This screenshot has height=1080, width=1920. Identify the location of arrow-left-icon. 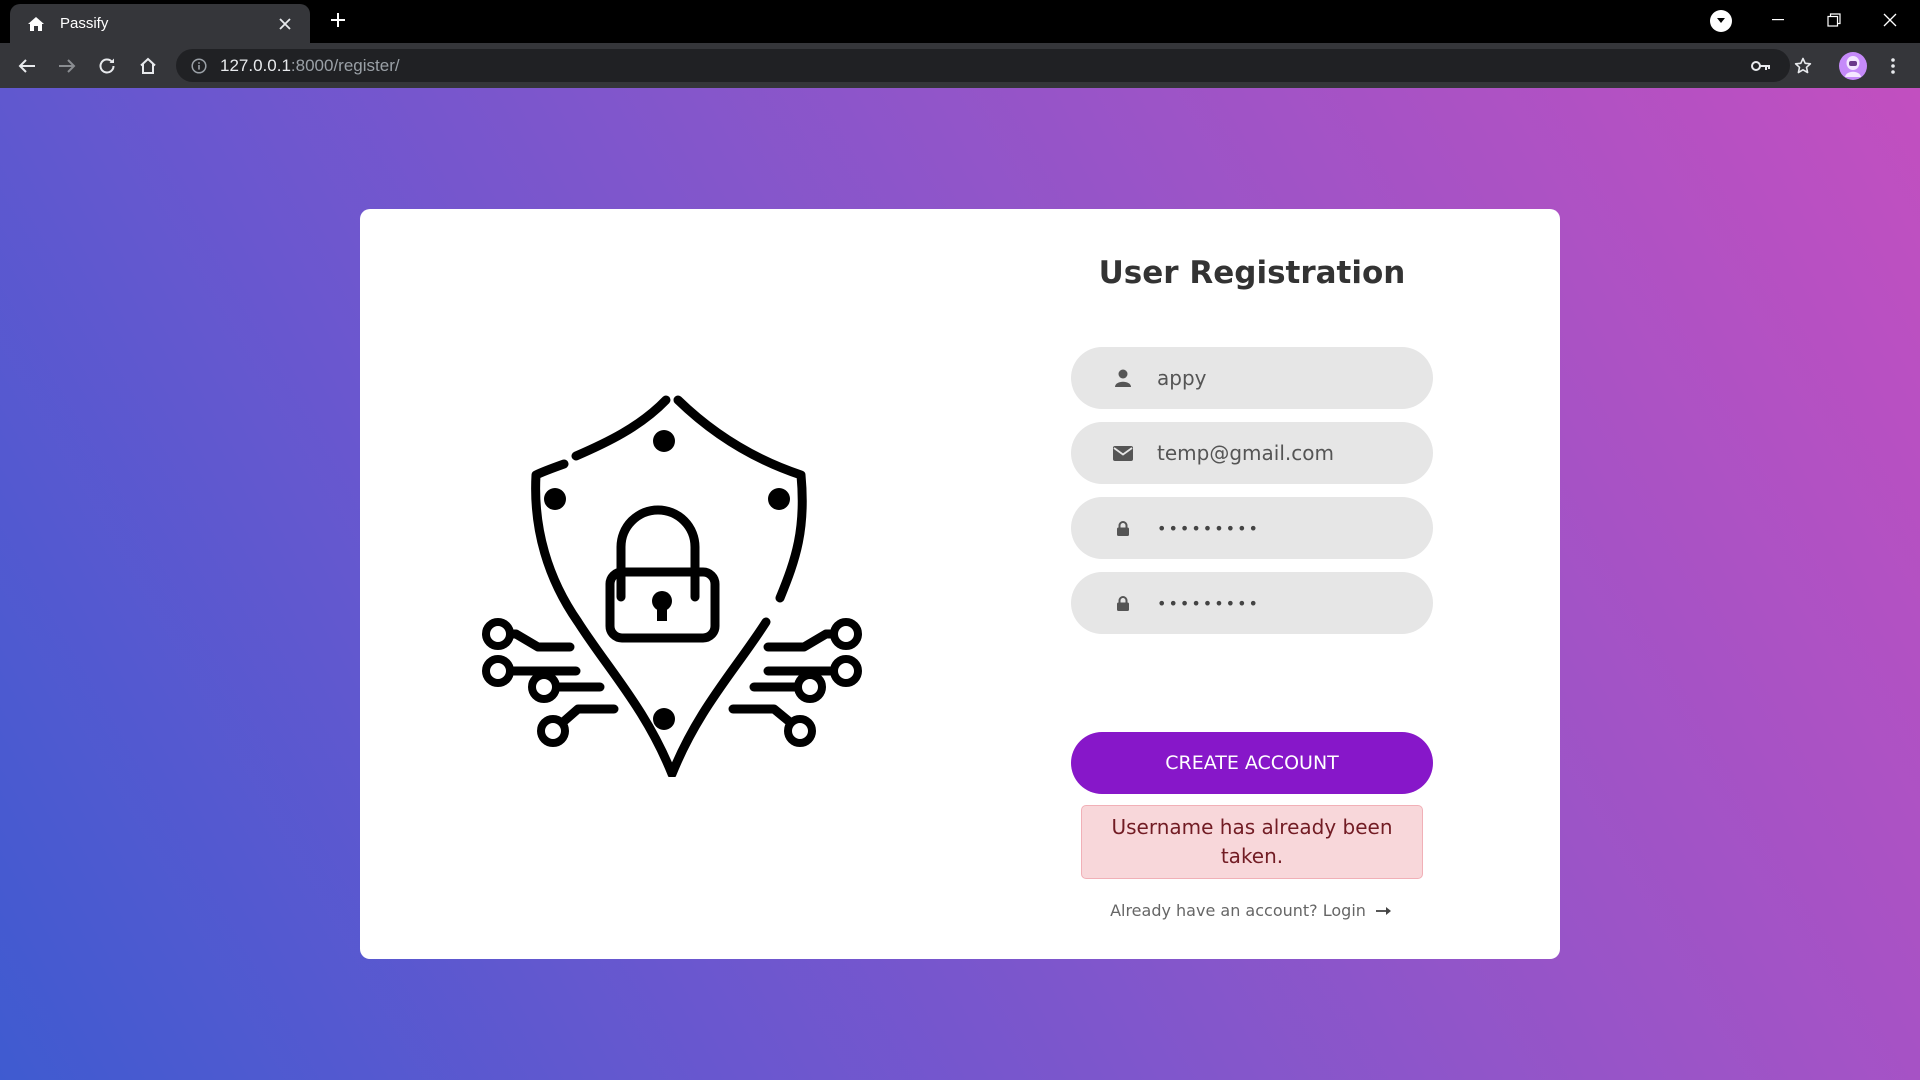
(27, 66).